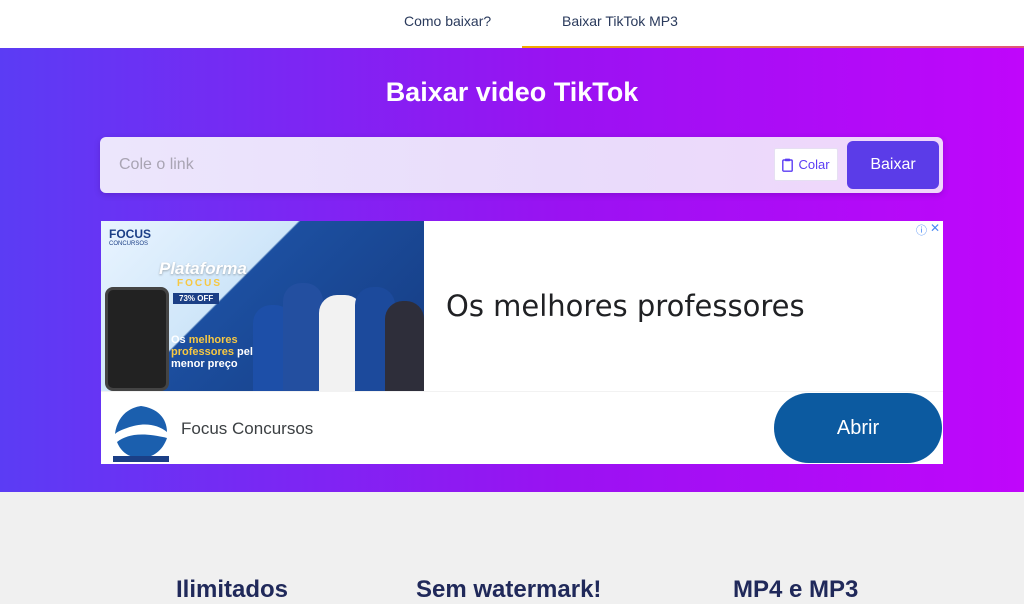  I want to click on teachers-photo, so click(336, 323).